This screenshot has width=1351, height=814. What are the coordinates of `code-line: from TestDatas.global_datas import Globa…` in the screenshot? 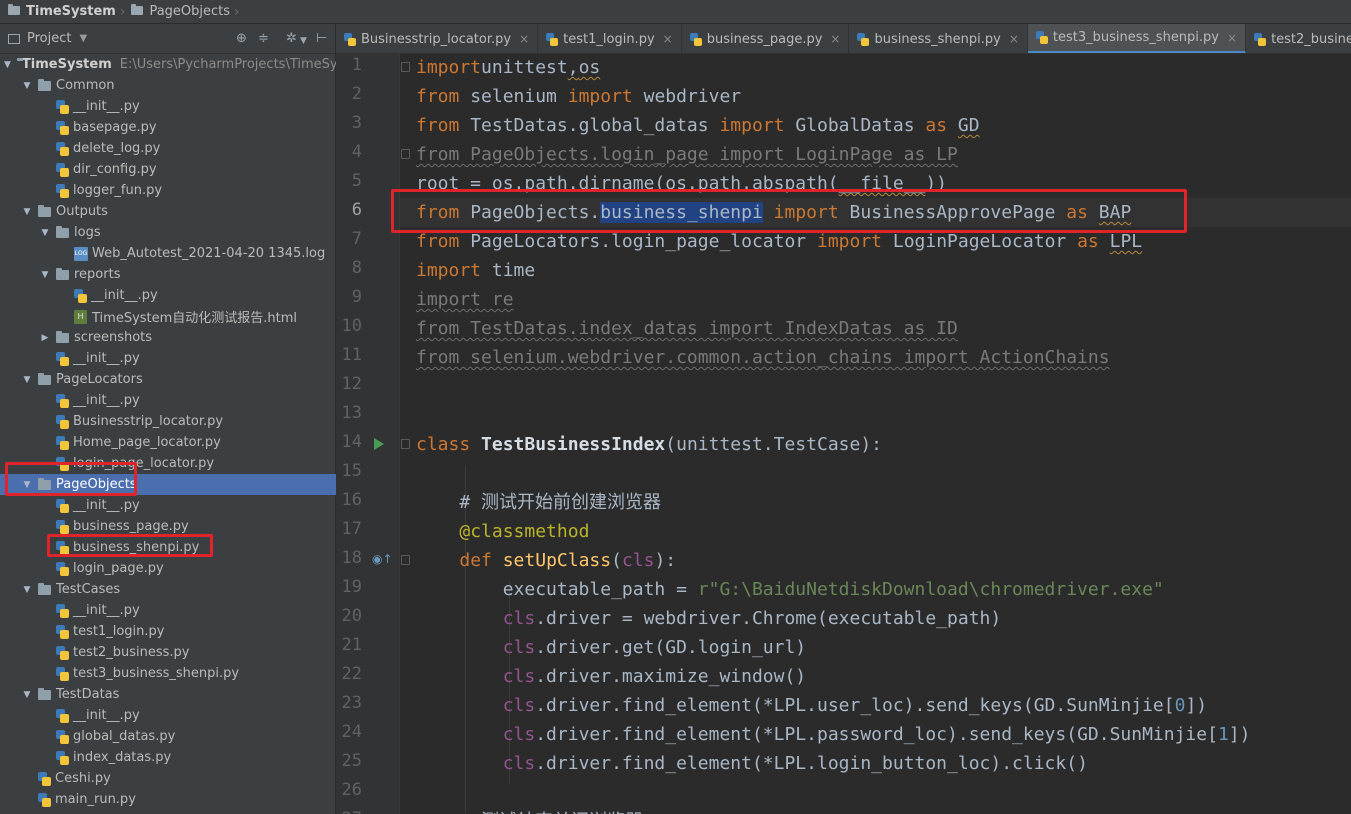 It's located at (698, 125).